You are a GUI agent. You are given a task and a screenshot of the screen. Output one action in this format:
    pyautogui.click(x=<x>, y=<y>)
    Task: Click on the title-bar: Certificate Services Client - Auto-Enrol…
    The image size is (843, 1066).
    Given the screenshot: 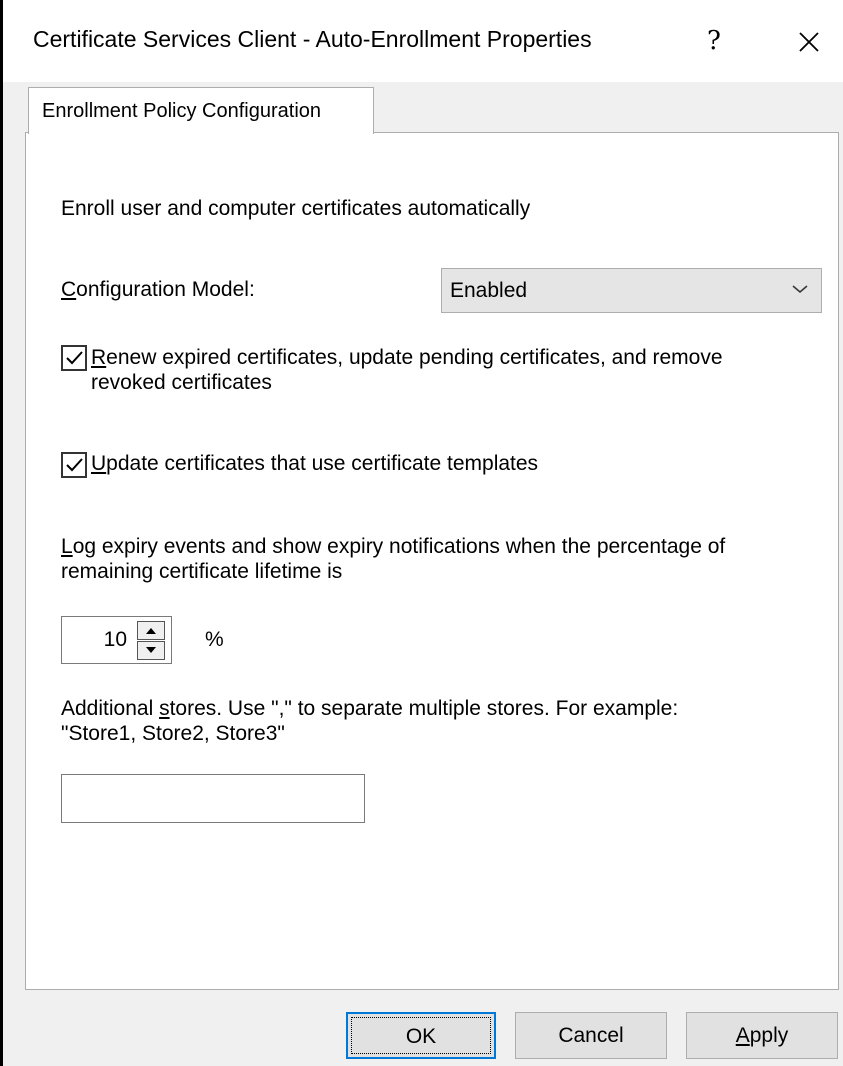 What is the action you would take?
    pyautogui.click(x=423, y=41)
    